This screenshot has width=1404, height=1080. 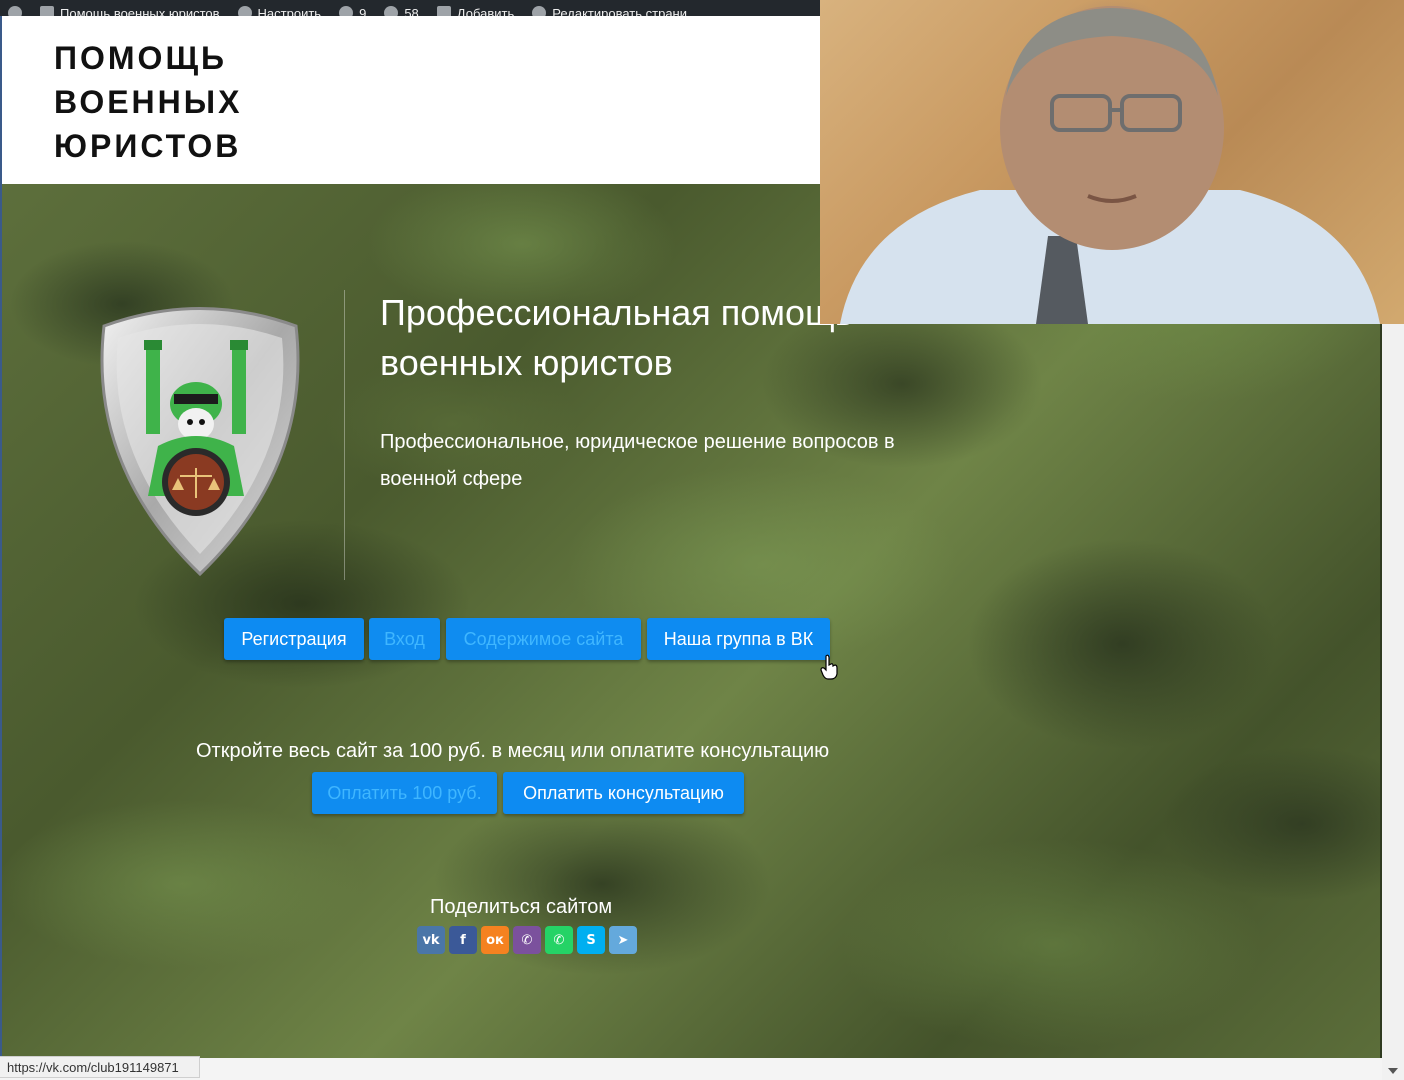 What do you see at coordinates (543, 639) in the screenshot?
I see `site-content-button: Содержимое сайта` at bounding box center [543, 639].